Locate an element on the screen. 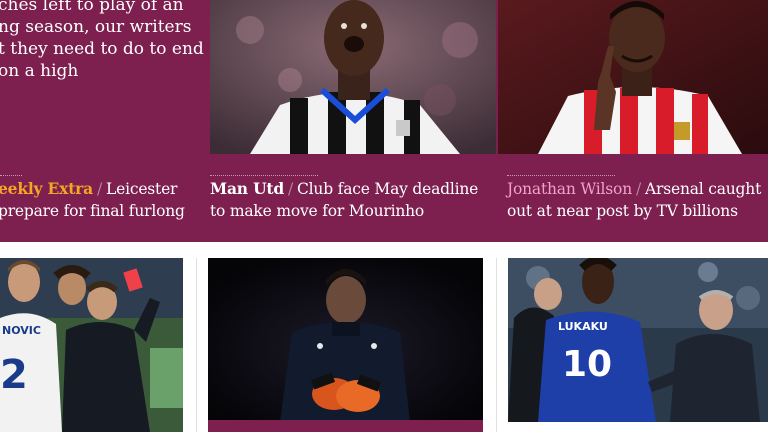  chelsea-red-card-photo: NOVIC 2 is located at coordinates (91, 345).